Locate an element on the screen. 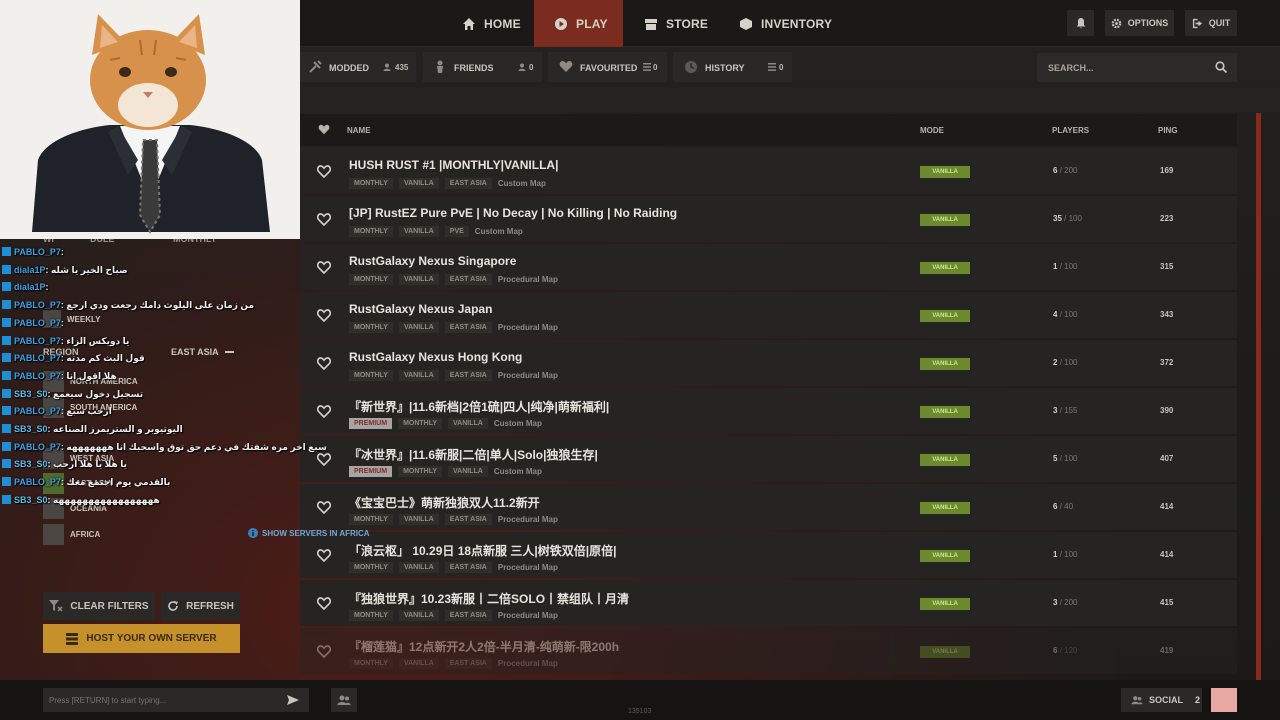 This screenshot has height=720, width=1280. friends-icon is located at coordinates (440, 66).